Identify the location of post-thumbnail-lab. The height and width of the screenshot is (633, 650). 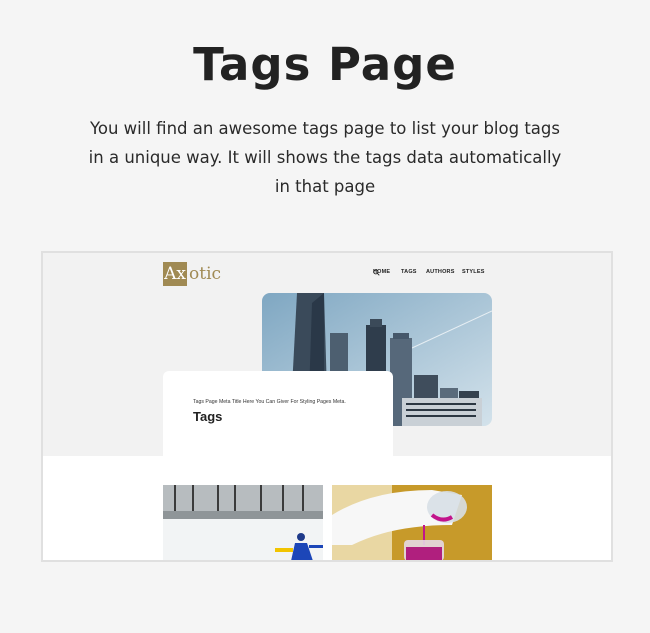
(412, 522).